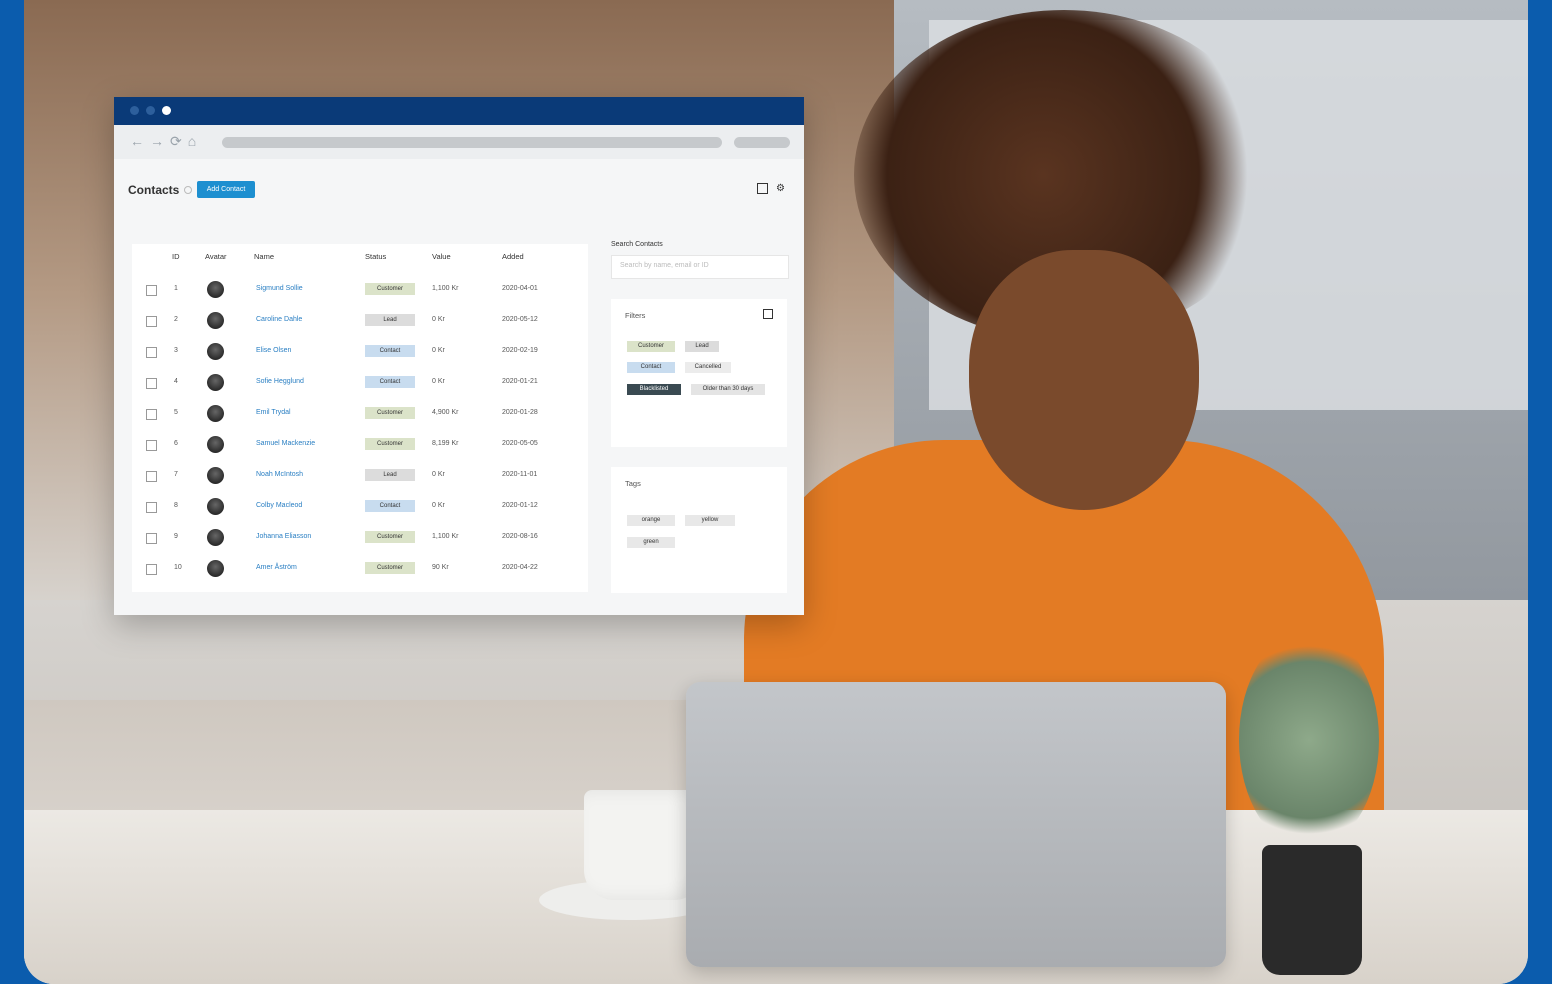  What do you see at coordinates (360, 506) in the screenshot?
I see `table-row: 8 Colby Macleod Contact 0 Kr 2020-01-12` at bounding box center [360, 506].